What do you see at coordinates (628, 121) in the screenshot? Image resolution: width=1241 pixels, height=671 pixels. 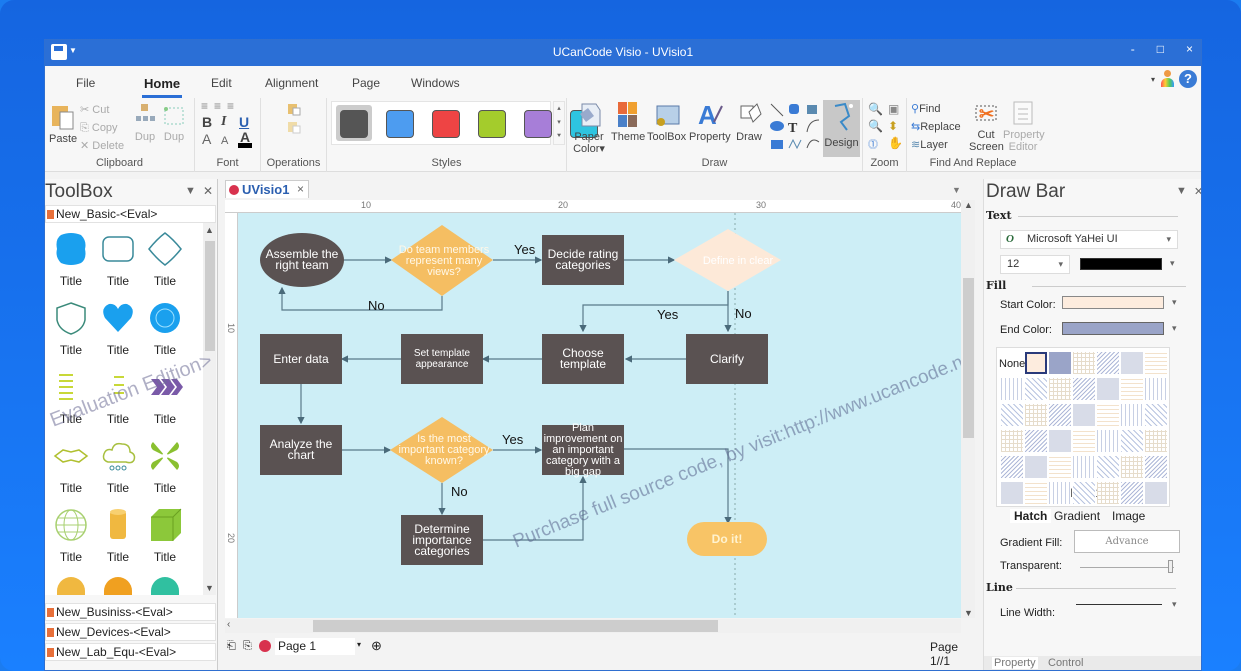 I see `theme-button: Theme` at bounding box center [628, 121].